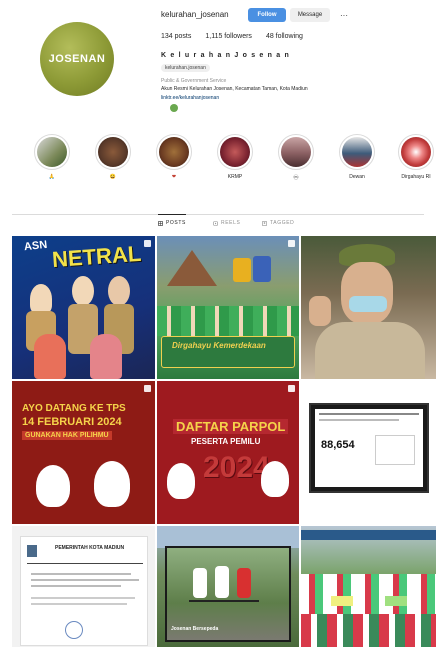 The width and height of the screenshot is (436, 647). I want to click on roof-shape, so click(192, 268).